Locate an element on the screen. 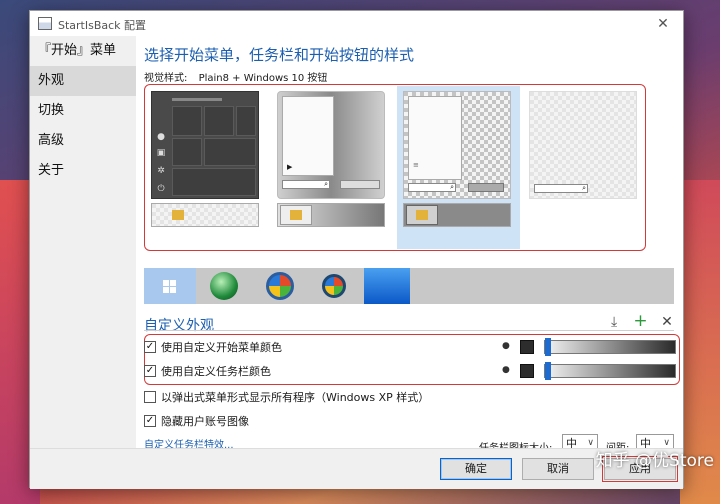  custom-tools: ⤓ + ✕ is located at coordinates (640, 321).